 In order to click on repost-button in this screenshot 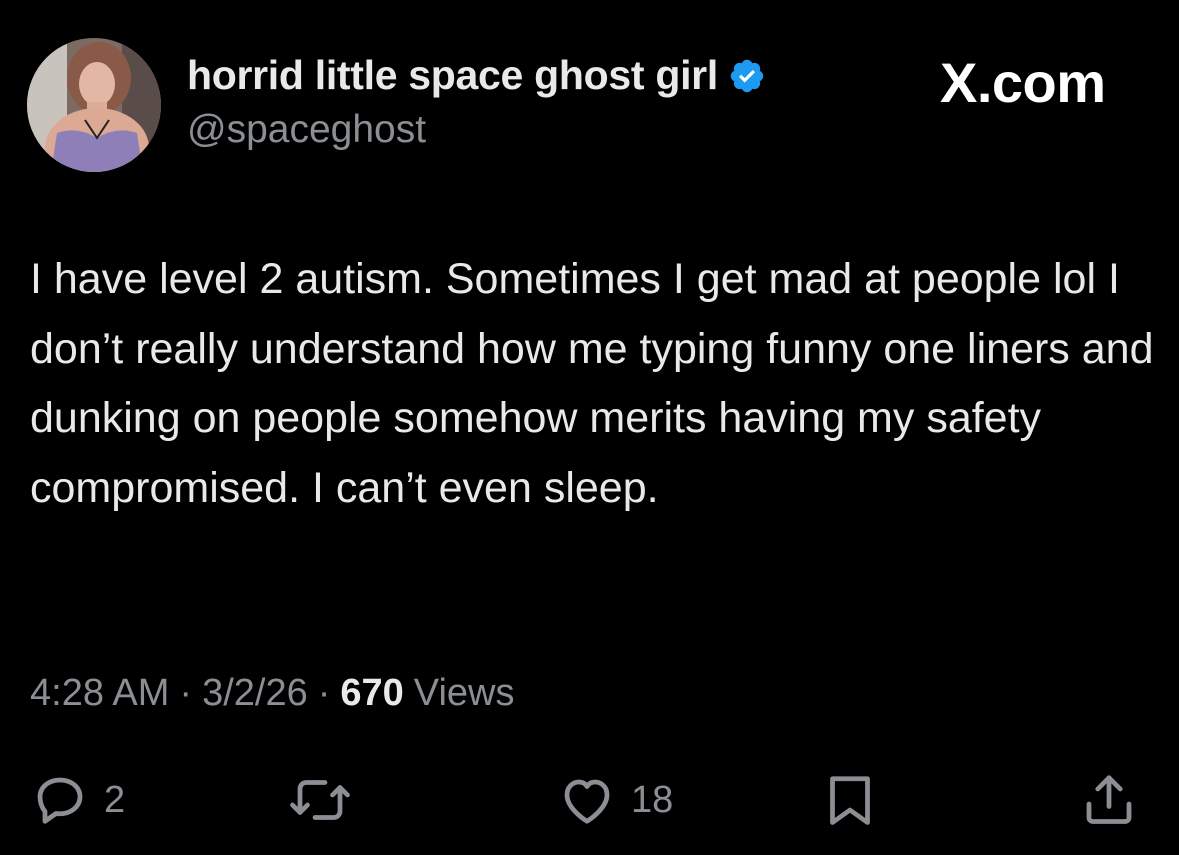, I will do `click(327, 800)`.